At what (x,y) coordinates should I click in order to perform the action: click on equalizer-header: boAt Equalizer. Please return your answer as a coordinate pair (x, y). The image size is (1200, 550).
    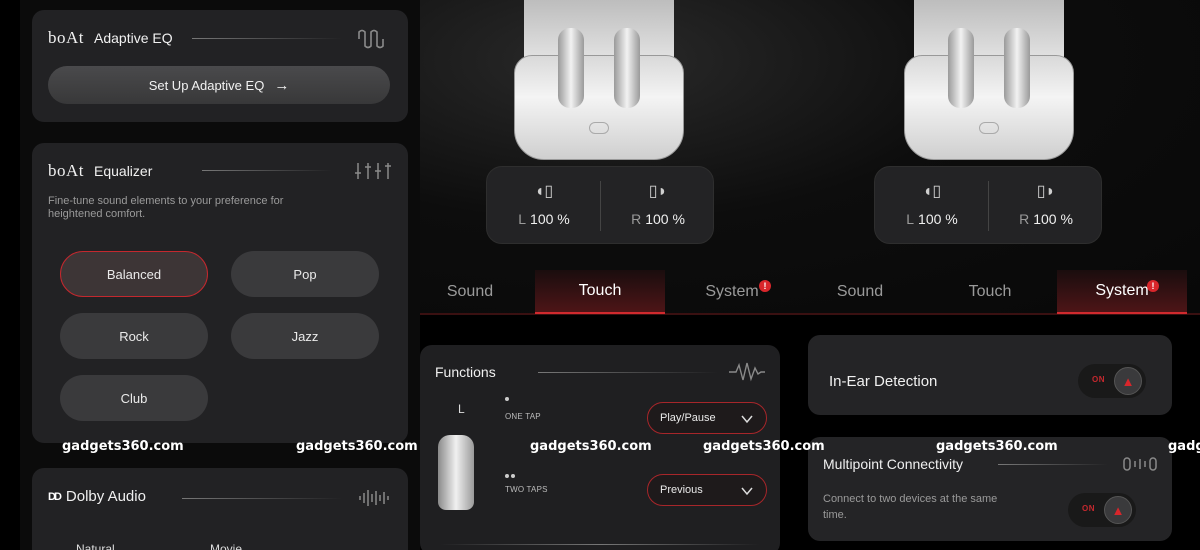
    Looking at the image, I should click on (100, 171).